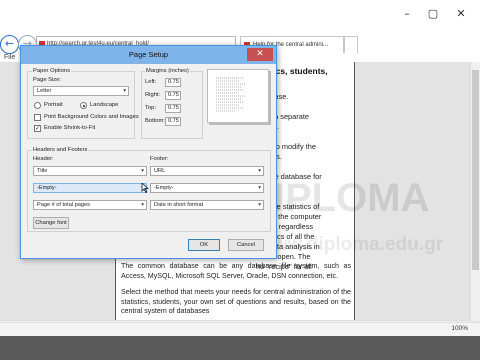 This screenshot has height=360, width=480. What do you see at coordinates (90, 171) in the screenshot?
I see `header-select-1: Title ▾` at bounding box center [90, 171].